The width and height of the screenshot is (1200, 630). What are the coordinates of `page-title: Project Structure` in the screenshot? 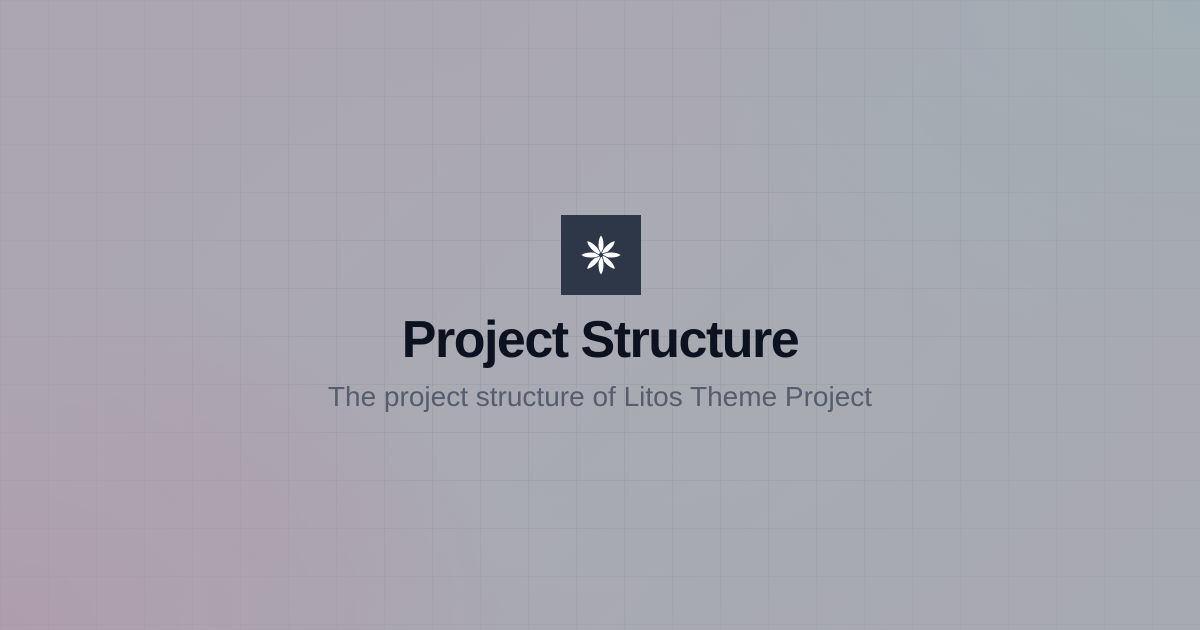 It's located at (600, 340).